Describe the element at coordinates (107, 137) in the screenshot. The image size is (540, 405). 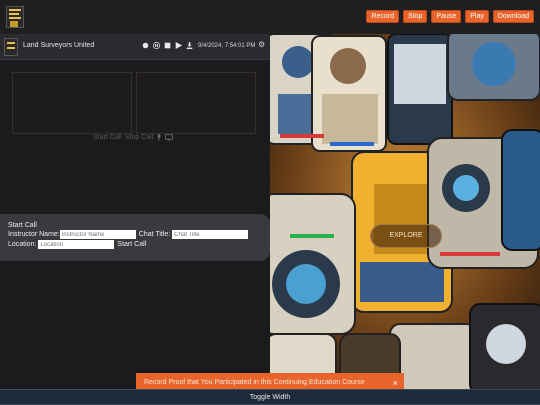
I see `start-call-link: Start Call` at that location.